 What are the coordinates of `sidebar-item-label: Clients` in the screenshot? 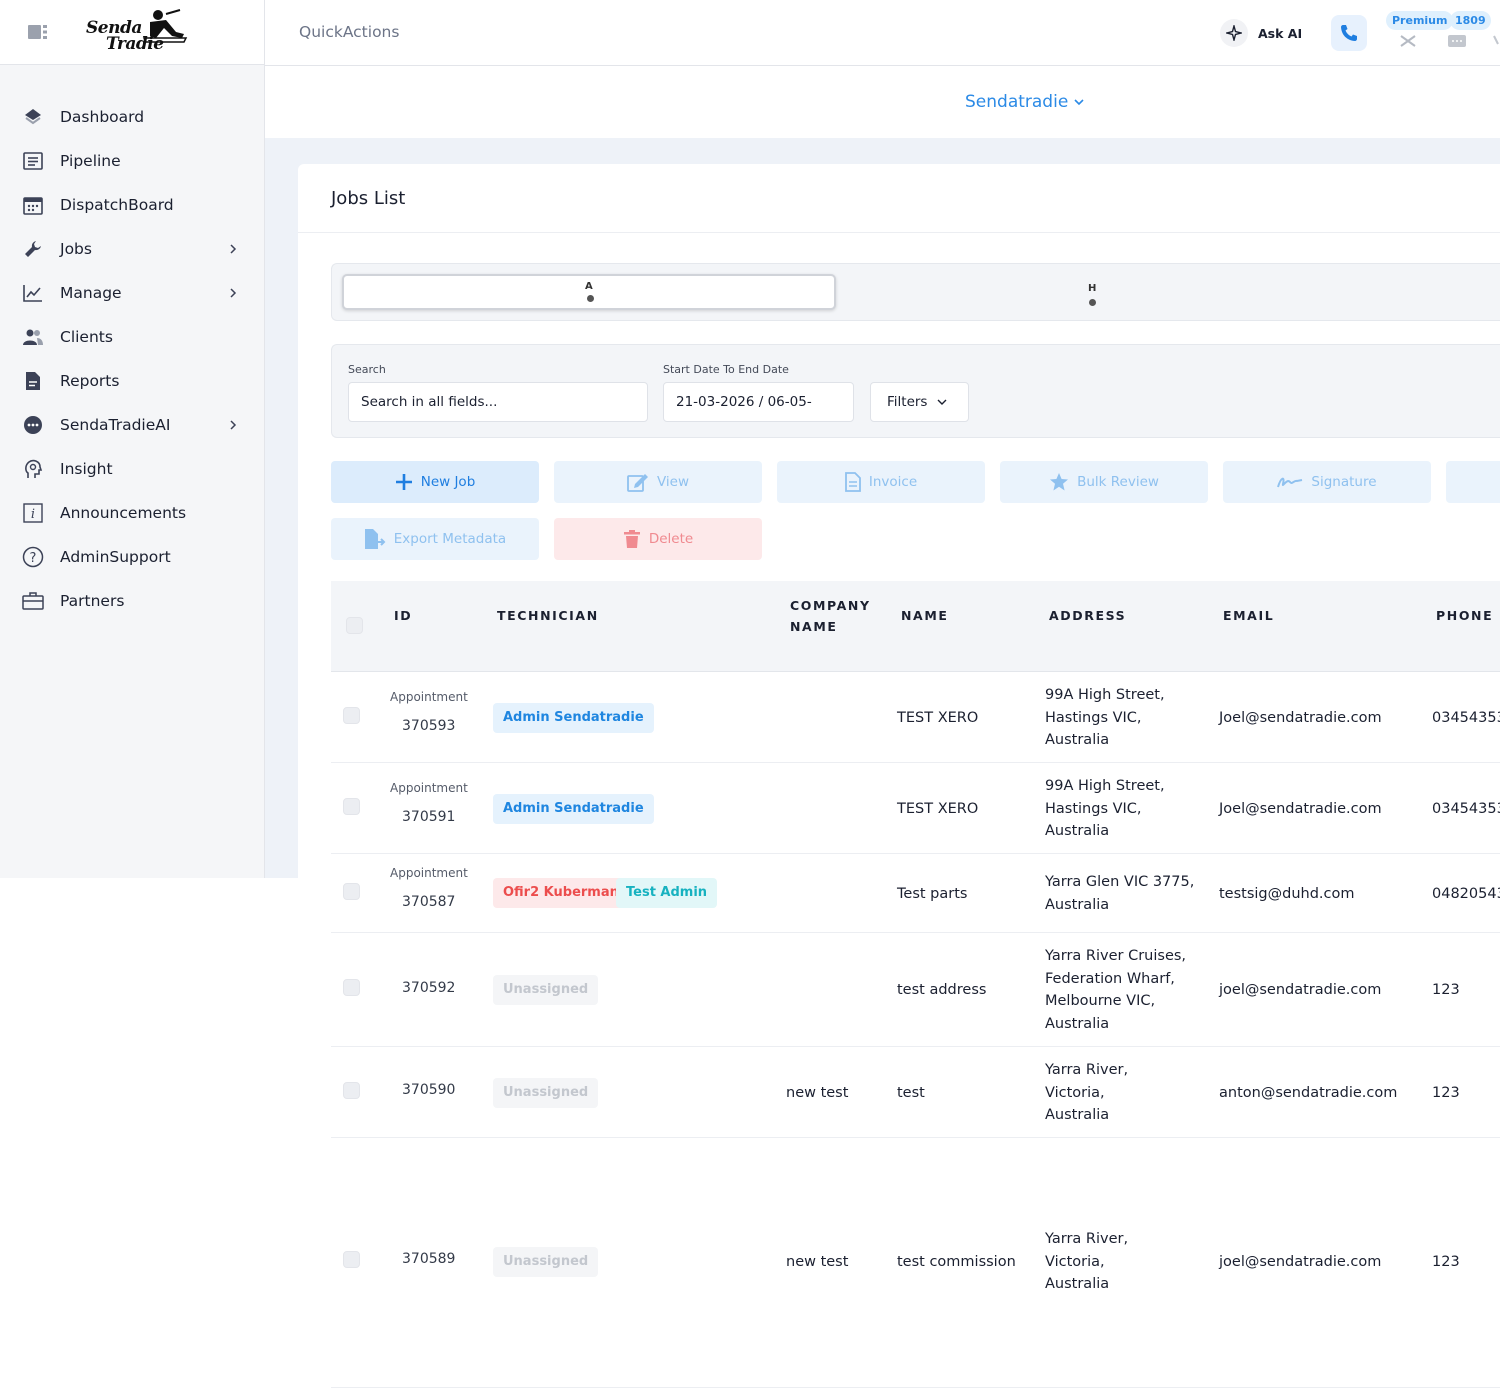 It's located at (86, 337).